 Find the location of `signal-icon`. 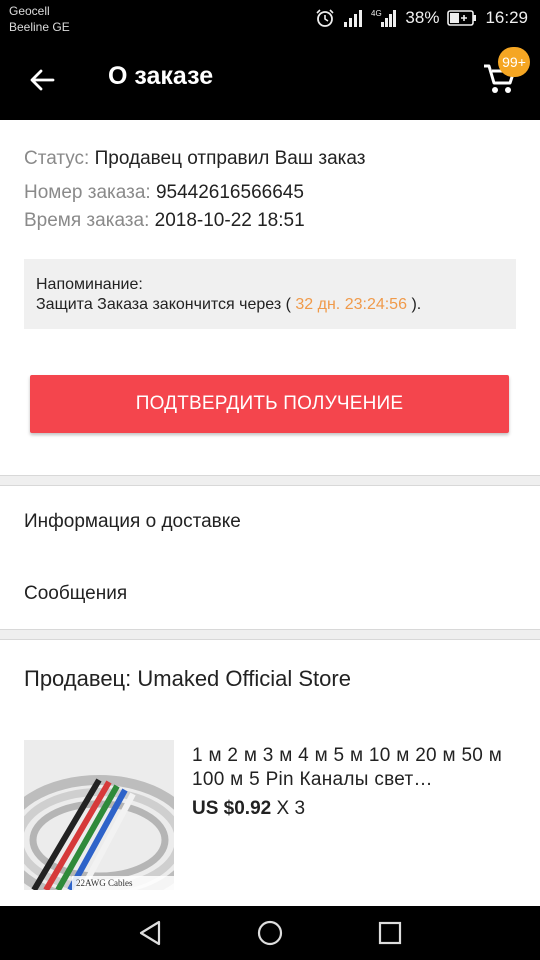

signal-icon is located at coordinates (353, 18).